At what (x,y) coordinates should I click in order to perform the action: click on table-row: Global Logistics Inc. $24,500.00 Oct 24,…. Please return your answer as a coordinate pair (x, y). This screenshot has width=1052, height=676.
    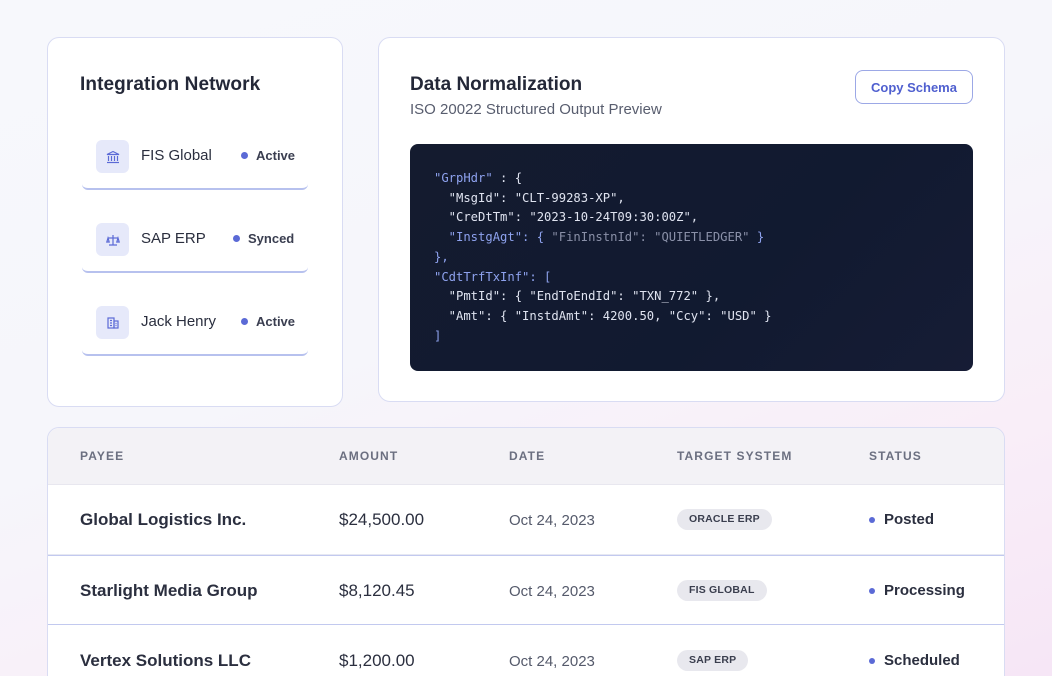
    Looking at the image, I should click on (526, 520).